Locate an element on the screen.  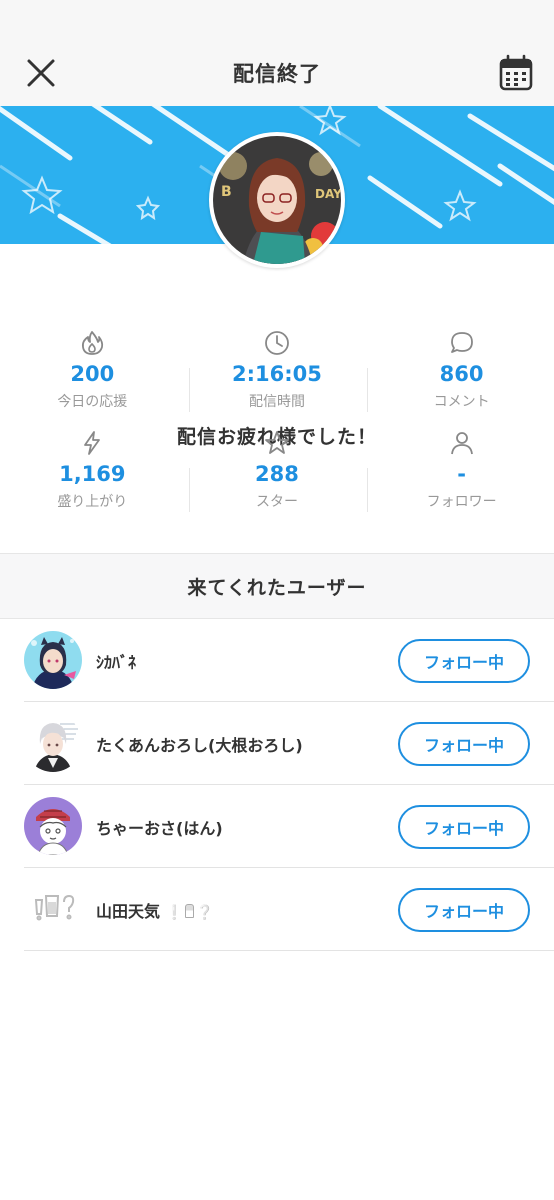
user-name: ちゃーおさ(はん) is located at coordinates (159, 828).